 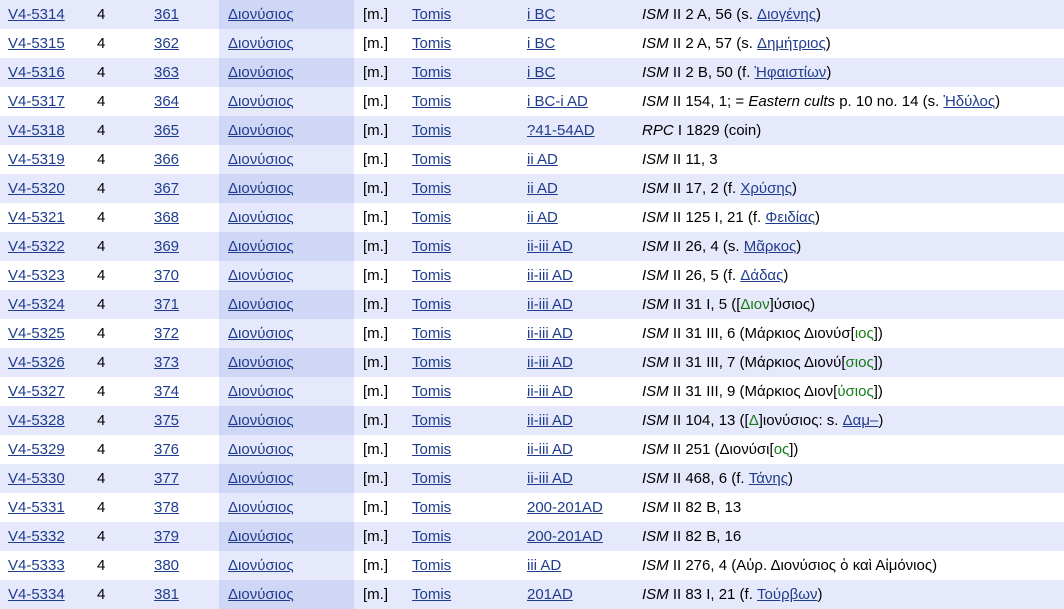 What do you see at coordinates (36, 43) in the screenshot?
I see `entry-id-link: V4-5315` at bounding box center [36, 43].